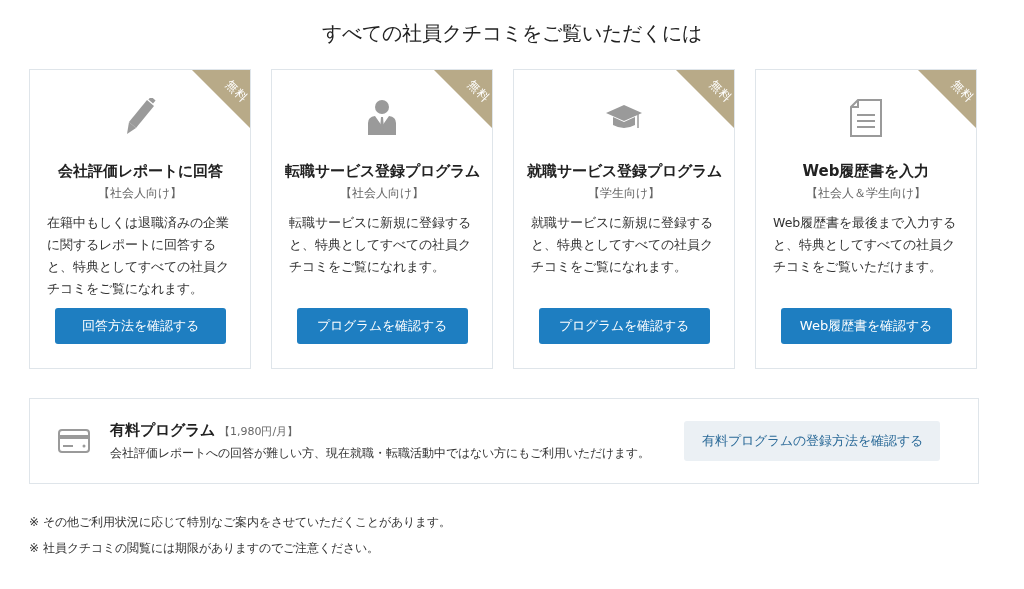 The width and height of the screenshot is (1024, 589). I want to click on card-title: 就職サービス登録プログラム, so click(624, 171).